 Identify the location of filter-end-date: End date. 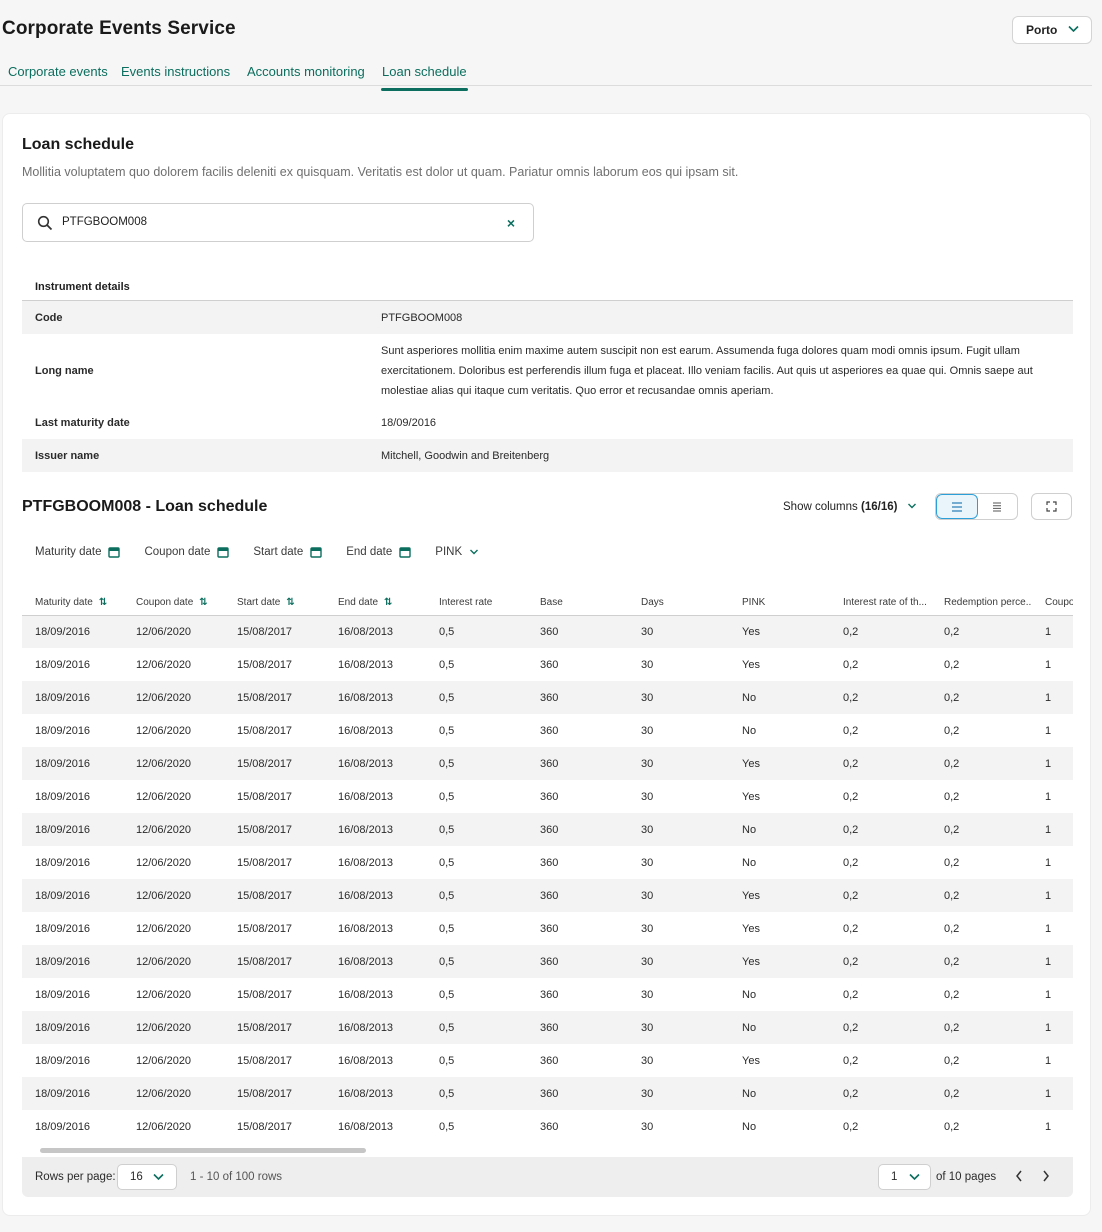
(378, 552).